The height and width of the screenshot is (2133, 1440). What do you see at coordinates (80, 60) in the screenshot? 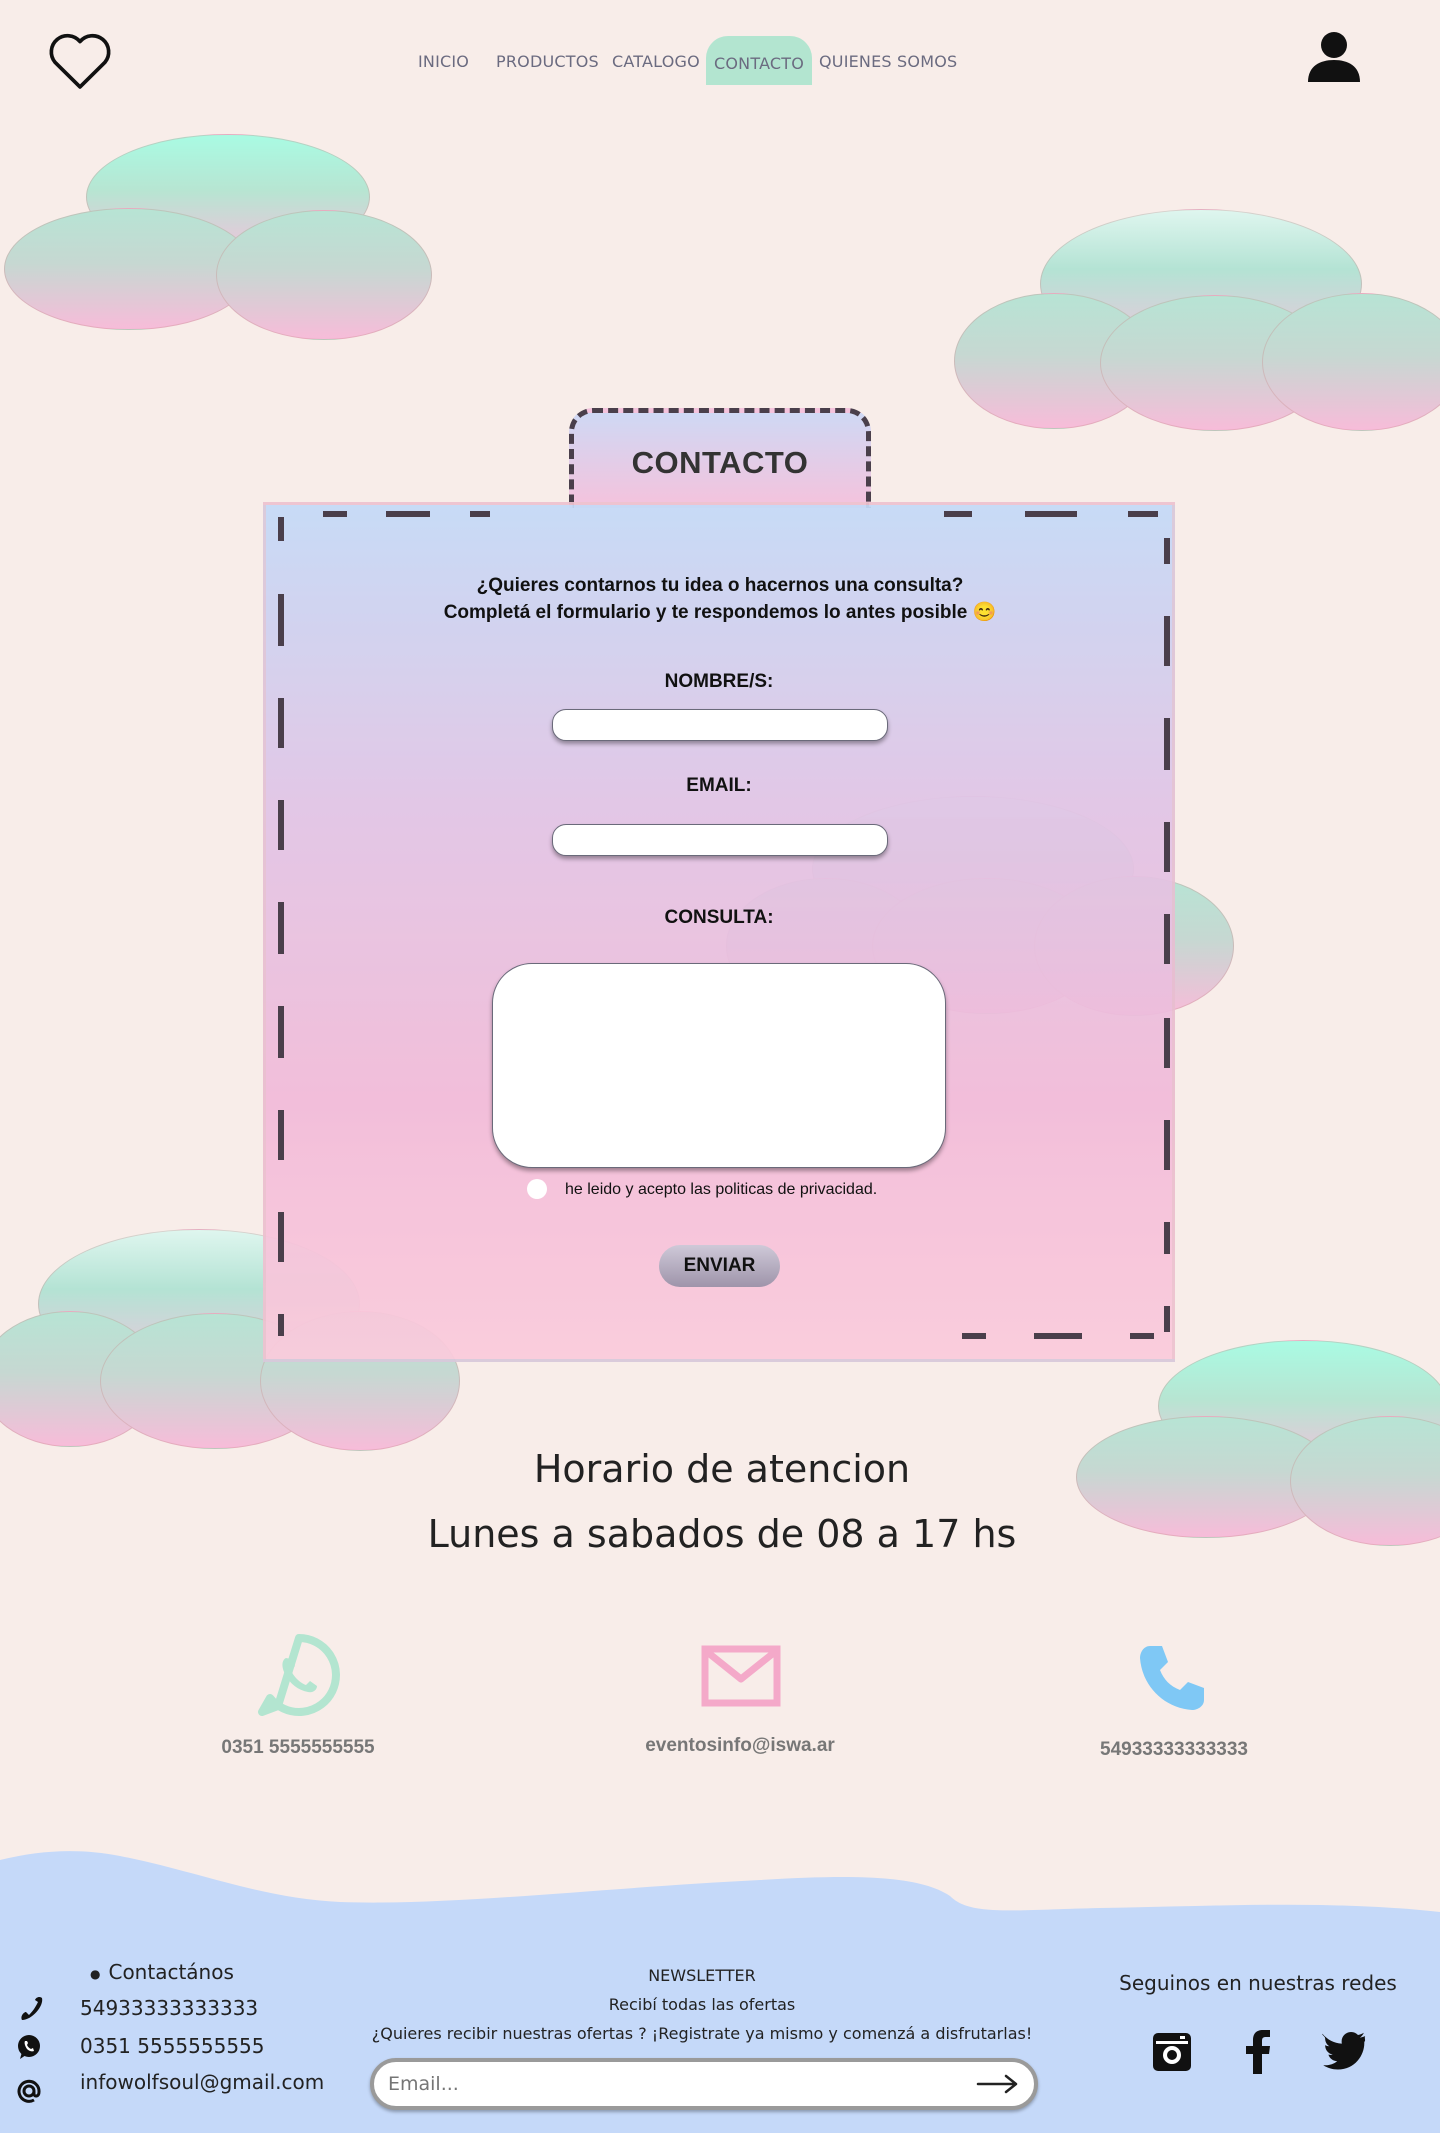
I see `wishlist-heart-icon` at bounding box center [80, 60].